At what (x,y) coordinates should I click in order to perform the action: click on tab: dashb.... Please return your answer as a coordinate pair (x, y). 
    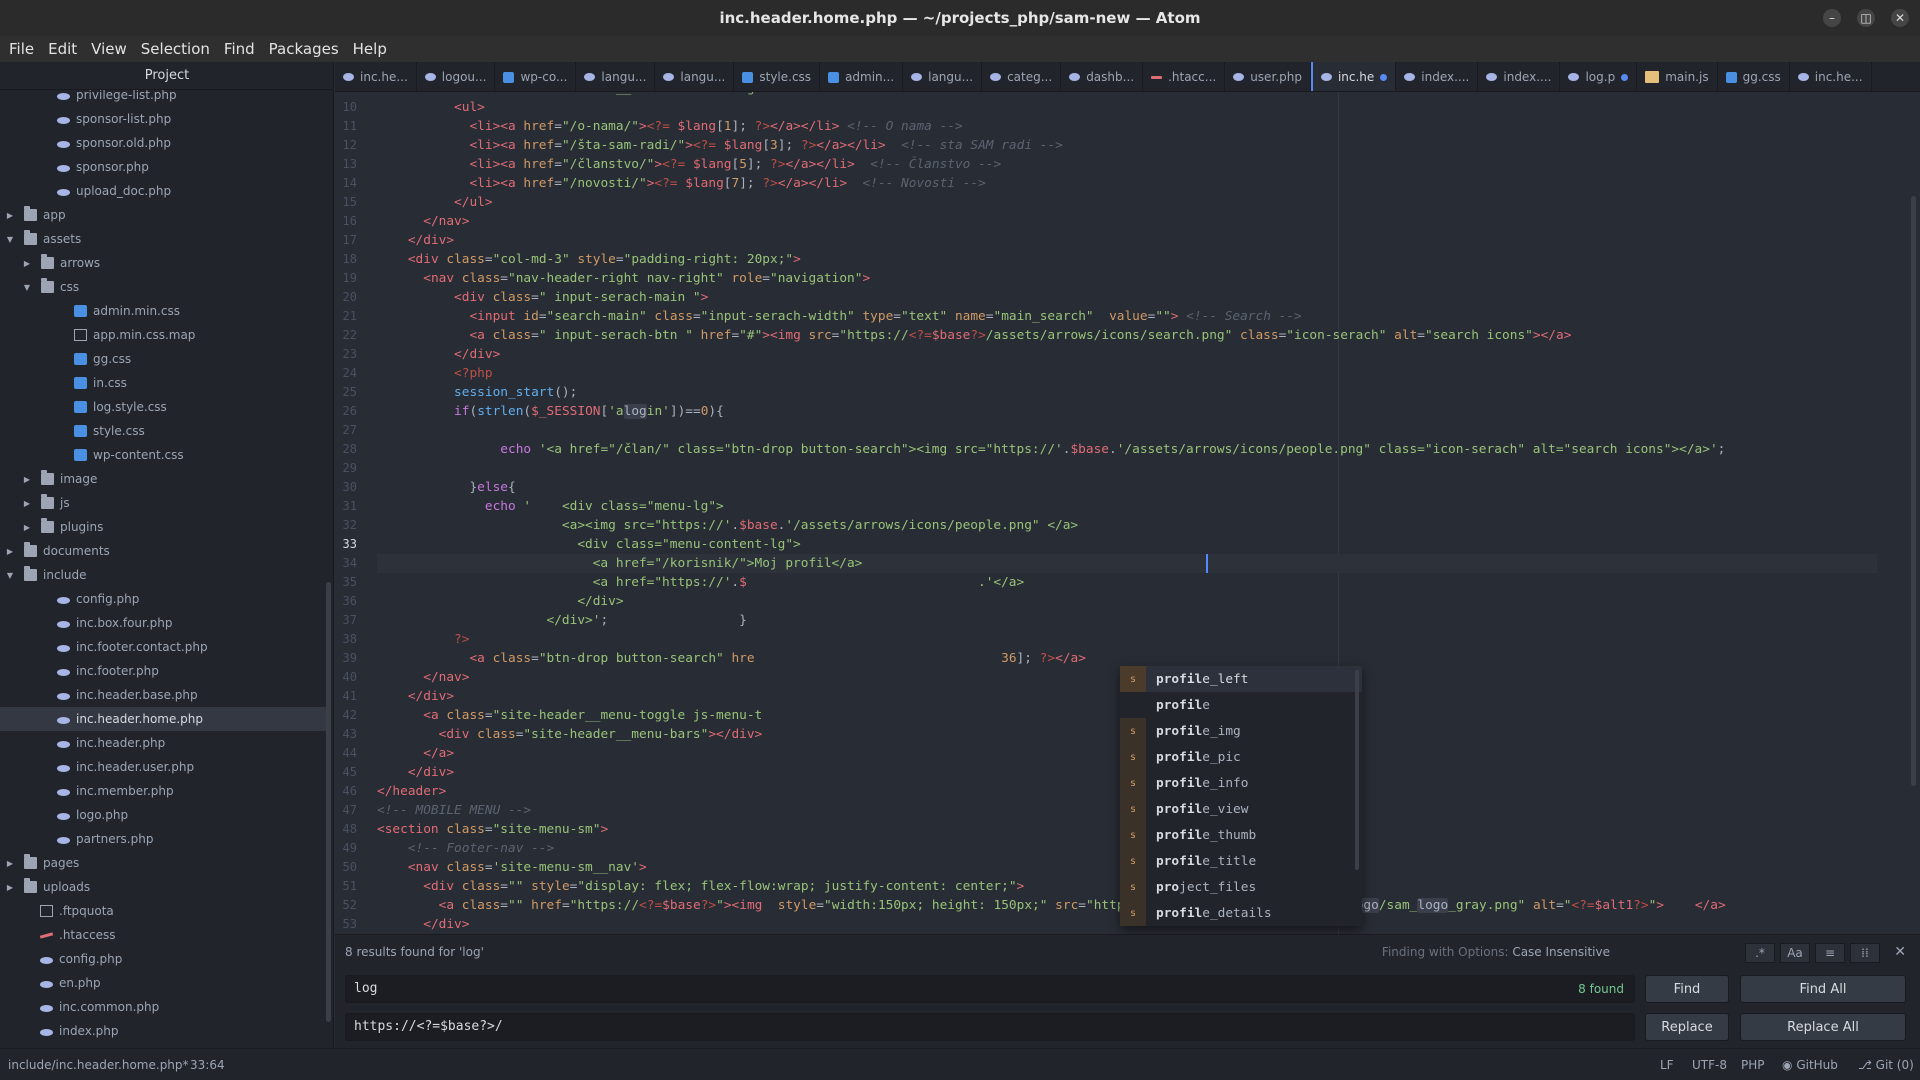
    Looking at the image, I should click on (1102, 76).